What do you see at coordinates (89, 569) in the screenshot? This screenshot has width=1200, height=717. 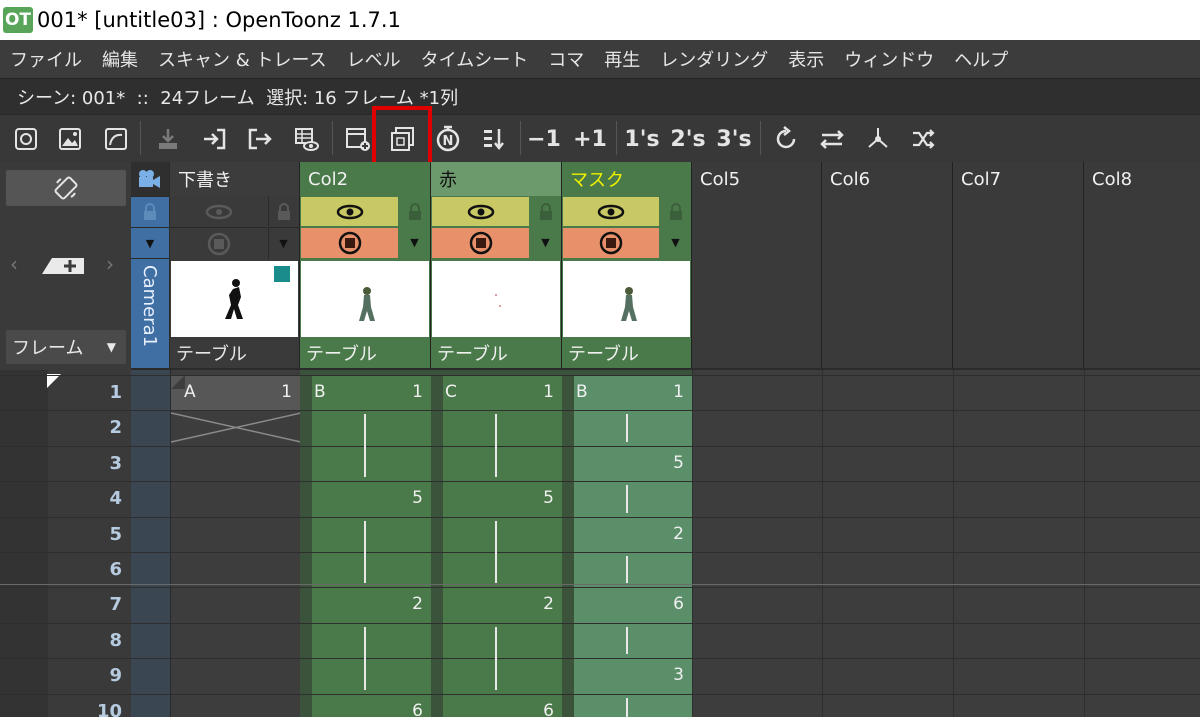 I see `row-number: 6` at bounding box center [89, 569].